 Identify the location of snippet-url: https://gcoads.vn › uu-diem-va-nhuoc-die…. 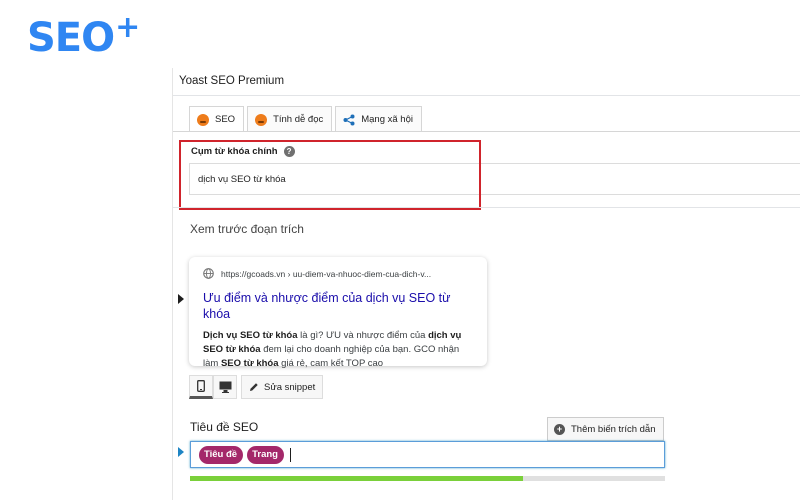
(326, 273).